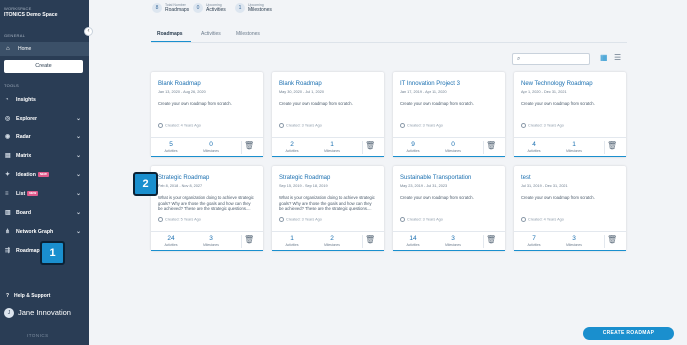  I want to click on created-info: Created: 4 Years Ago, so click(542, 219).